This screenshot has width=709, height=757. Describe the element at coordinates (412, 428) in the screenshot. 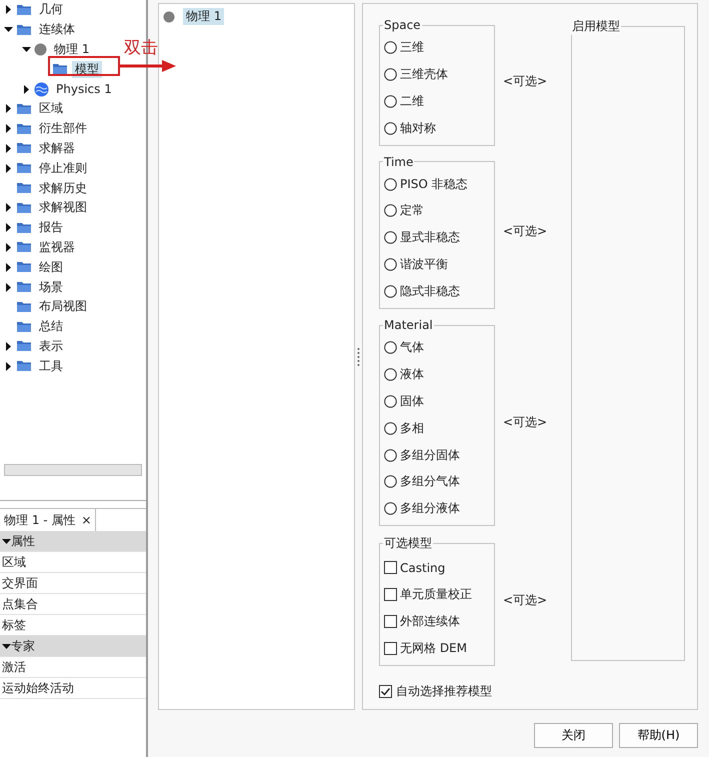

I see `option-label: 多相` at that location.